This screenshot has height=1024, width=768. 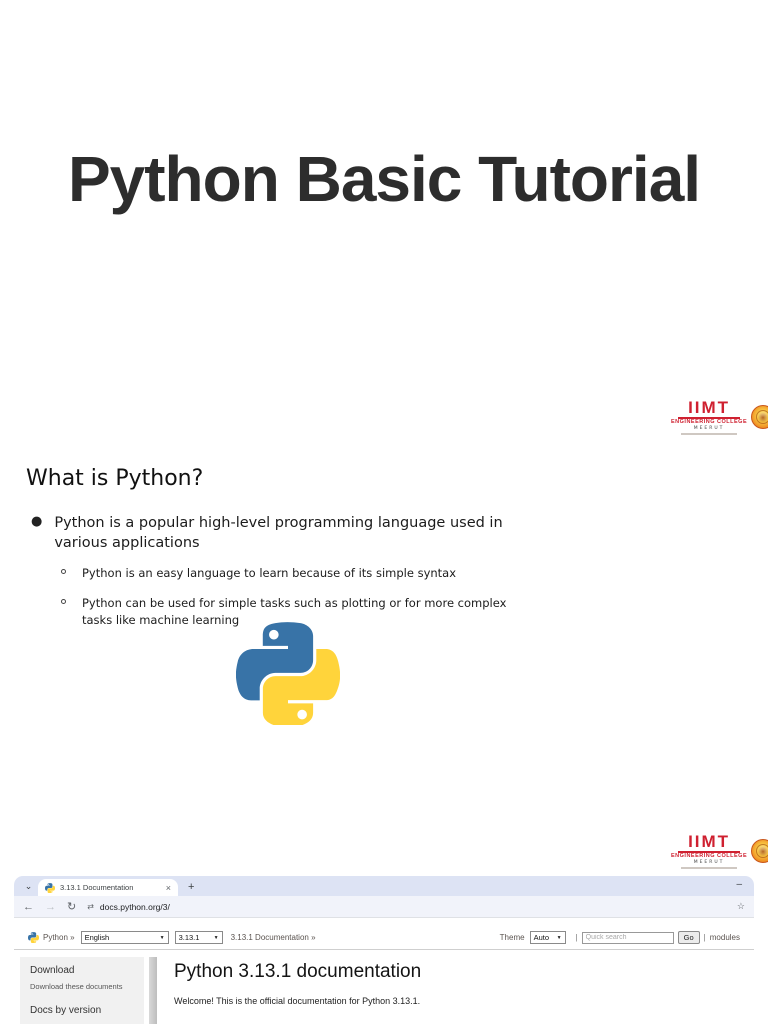 What do you see at coordinates (28, 907) in the screenshot?
I see `back-icon: ←` at bounding box center [28, 907].